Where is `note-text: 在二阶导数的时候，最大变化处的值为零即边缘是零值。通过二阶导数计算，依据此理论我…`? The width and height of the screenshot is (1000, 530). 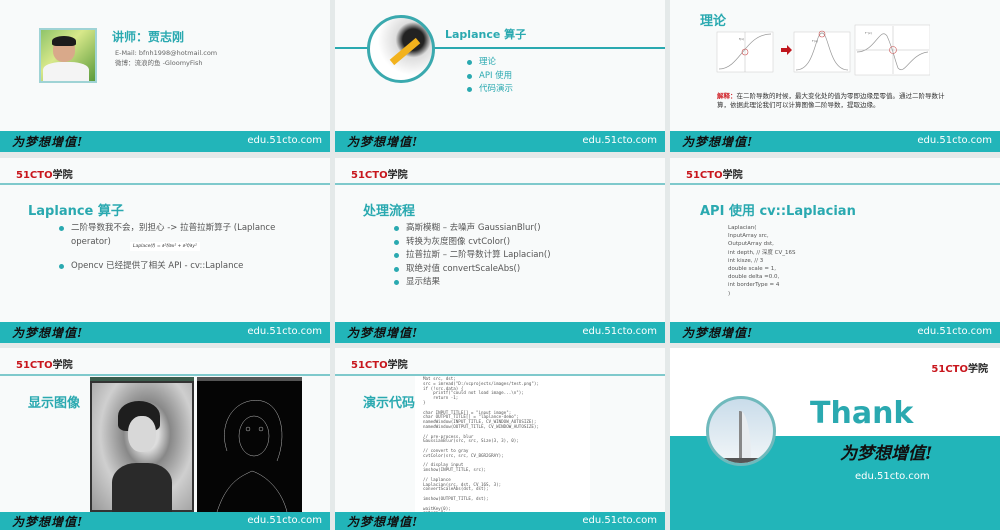 note-text: 在二阶导数的时候，最大变化处的值为零即边缘是零值。通过二阶导数计算，依据此理论我… is located at coordinates (831, 100).